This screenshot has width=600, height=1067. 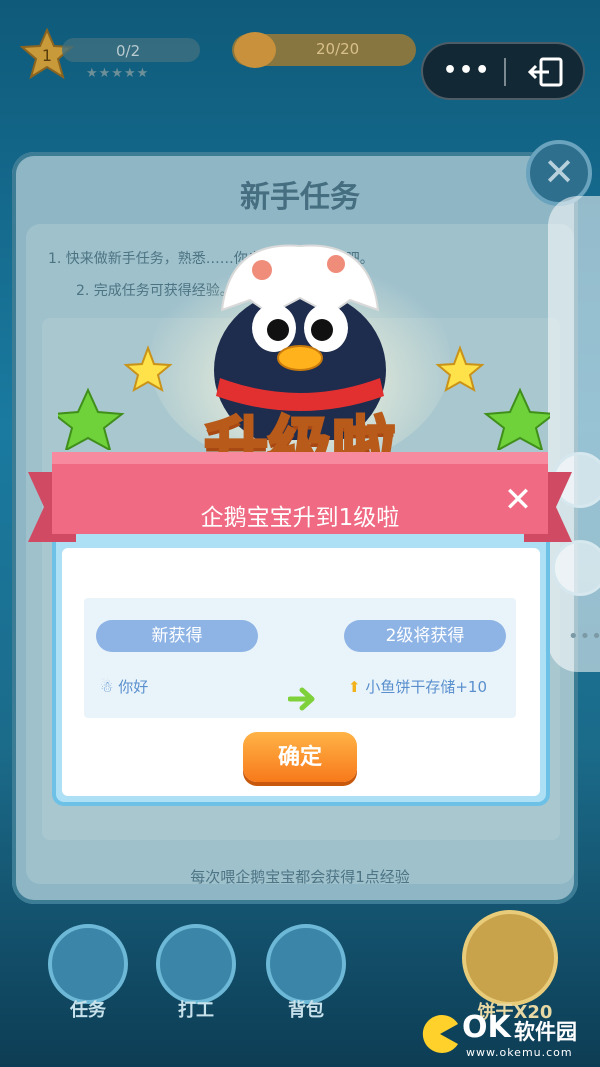 What do you see at coordinates (545, 1032) in the screenshot?
I see `watermark-site: 软件园` at bounding box center [545, 1032].